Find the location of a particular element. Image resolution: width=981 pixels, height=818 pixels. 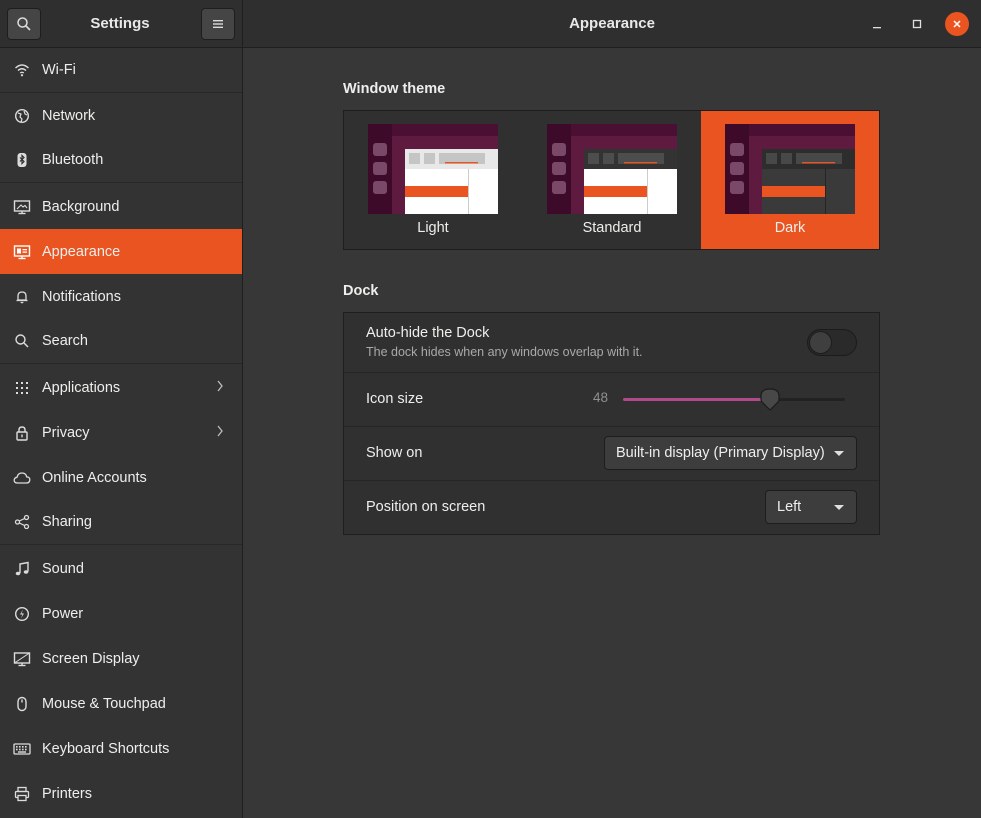

theme-label: Standard is located at coordinates (612, 228).